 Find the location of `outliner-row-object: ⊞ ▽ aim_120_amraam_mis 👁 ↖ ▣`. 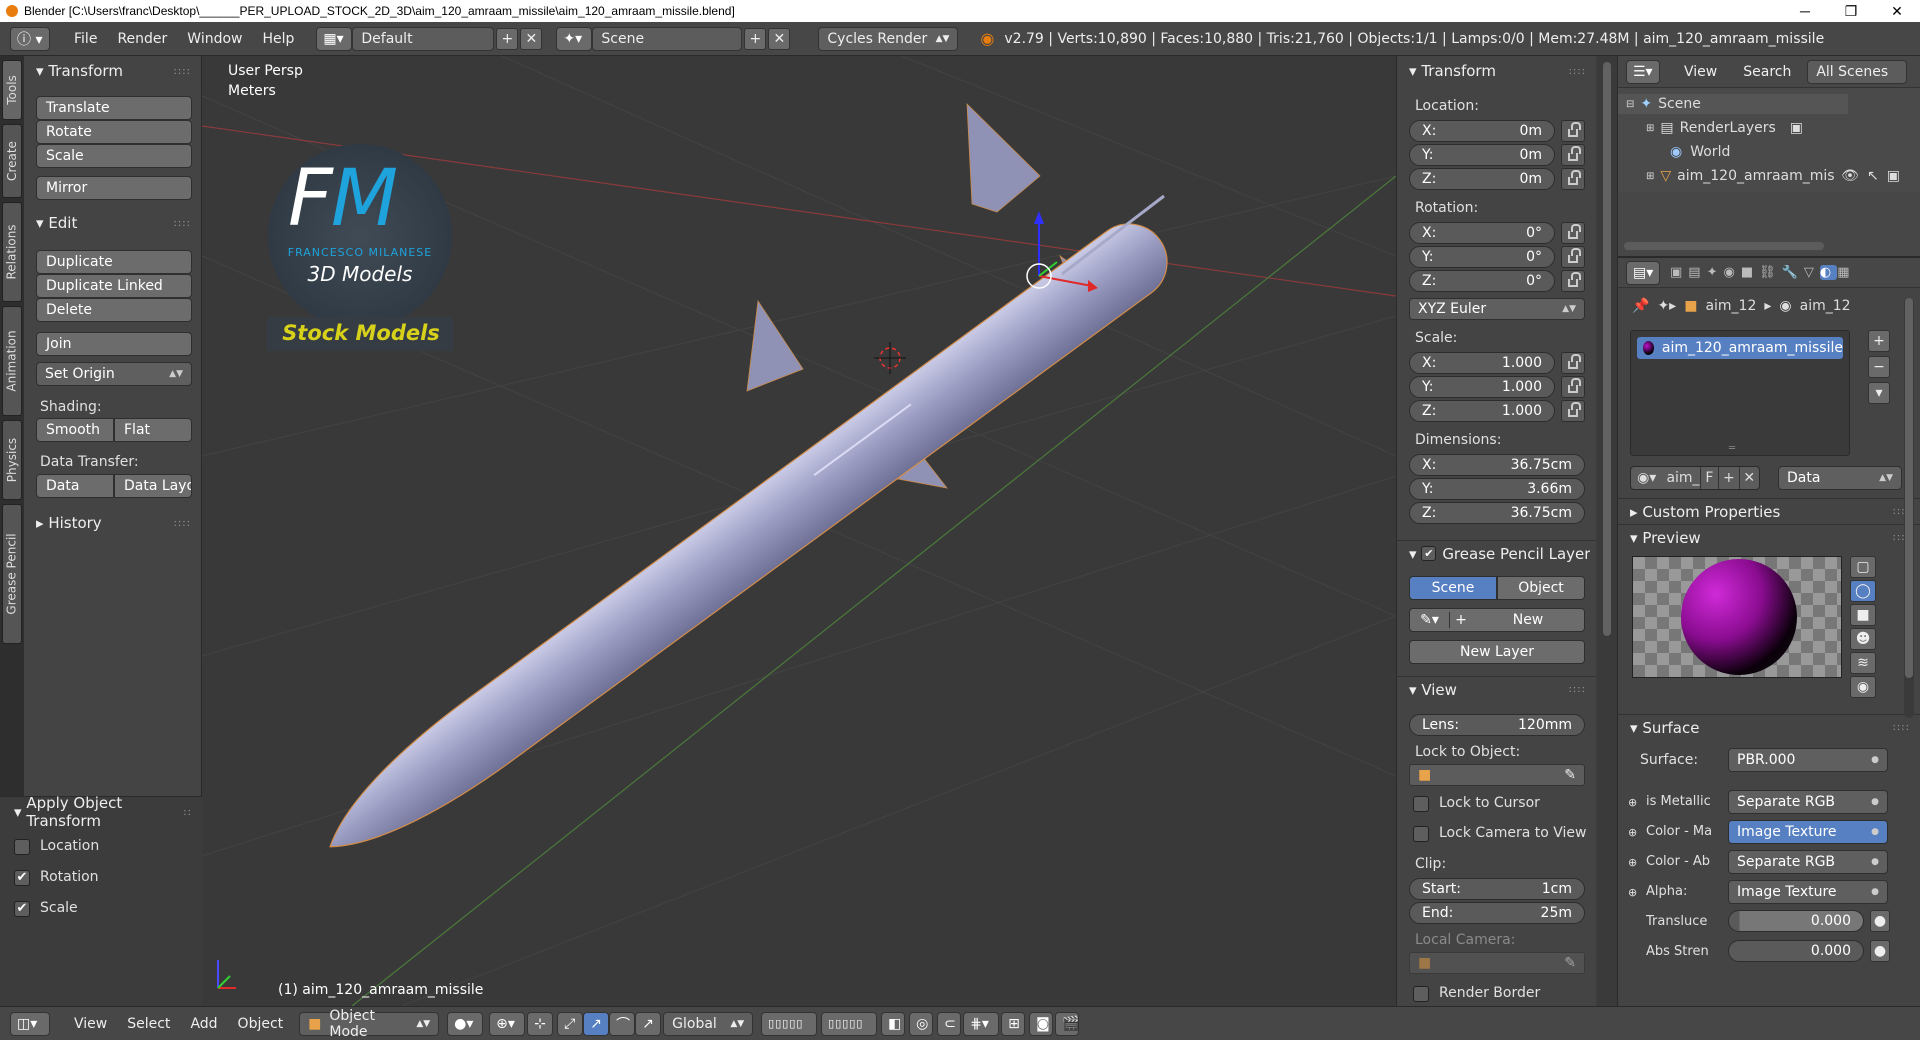

outliner-row-object: ⊞ ▽ aim_120_amraam_mis 👁 ↖ ▣ is located at coordinates (1769, 176).